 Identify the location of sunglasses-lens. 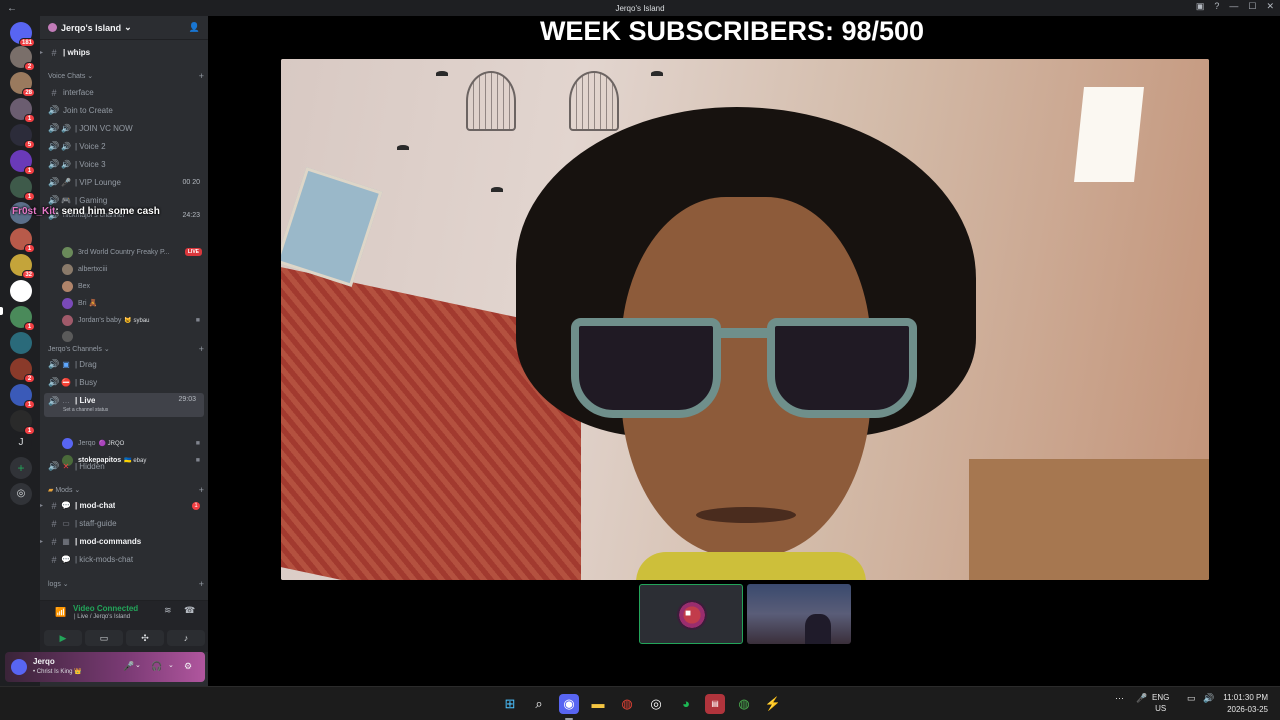
(842, 368).